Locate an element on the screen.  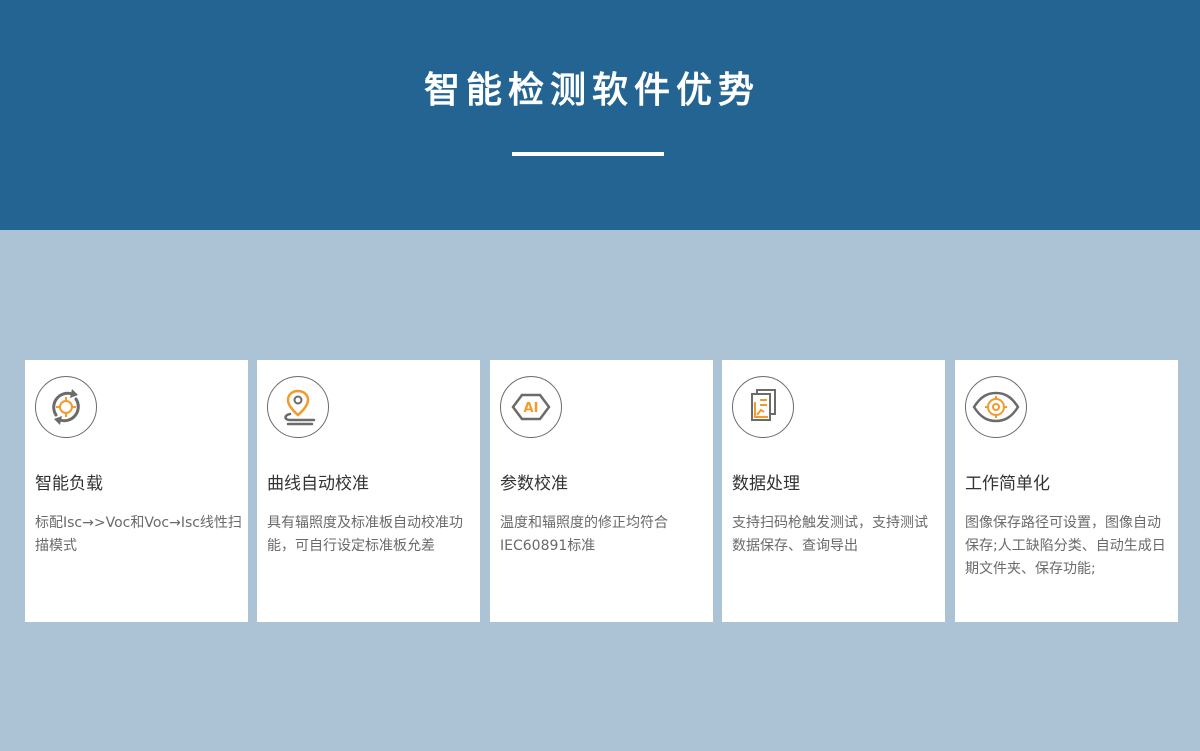
feature-description: 标配Isc→>Voc和Voc→Isc线性扫描模式 is located at coordinates (138, 534).